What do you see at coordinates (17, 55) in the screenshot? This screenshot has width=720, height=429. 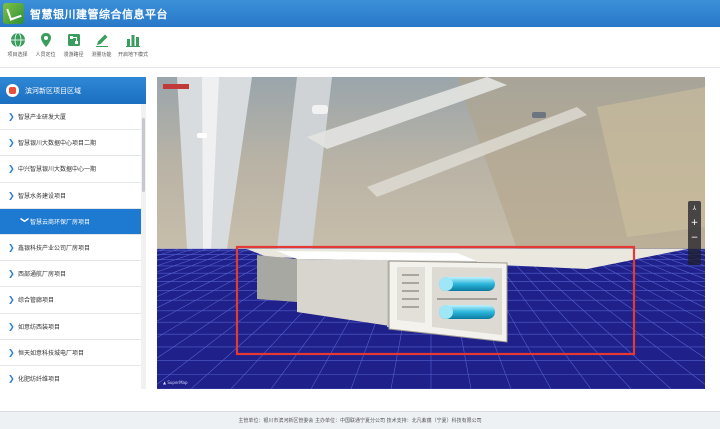 I see `tool-label: 项目选择` at bounding box center [17, 55].